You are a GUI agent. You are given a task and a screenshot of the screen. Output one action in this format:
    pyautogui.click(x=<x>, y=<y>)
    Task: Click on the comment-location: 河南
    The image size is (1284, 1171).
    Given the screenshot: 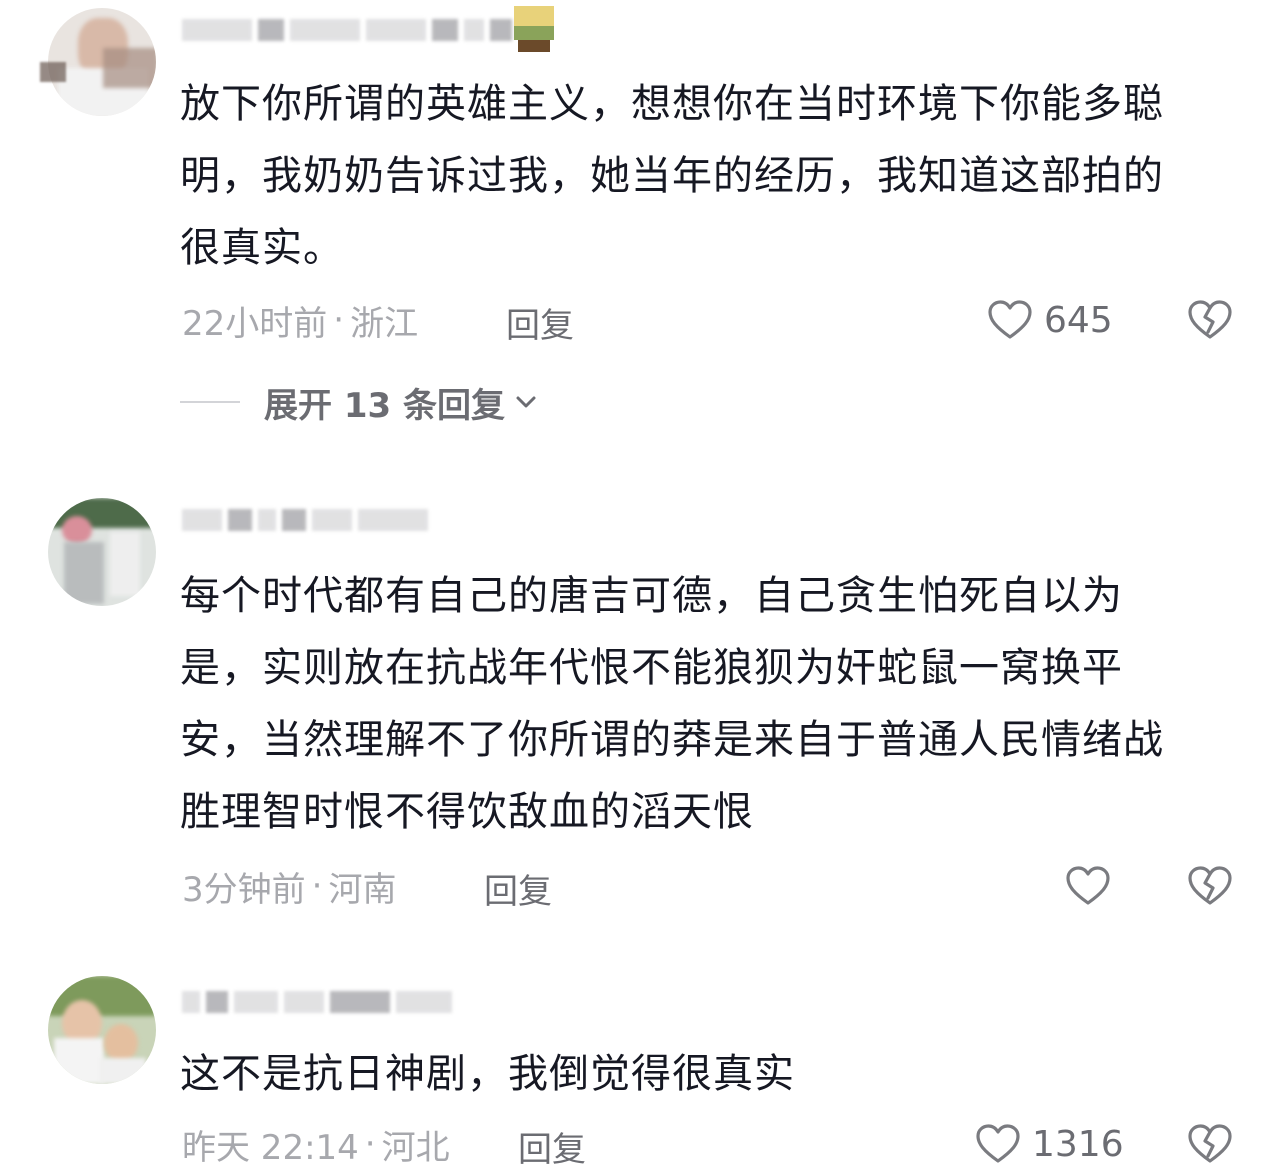 What is the action you would take?
    pyautogui.click(x=362, y=889)
    